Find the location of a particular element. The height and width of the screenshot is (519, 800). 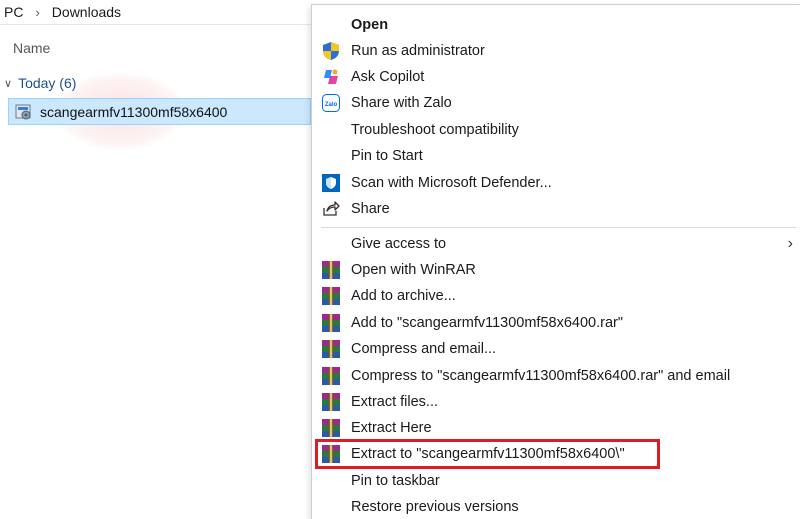

menu-item-label: Troubleshoot compatibility is located at coordinates (435, 130).